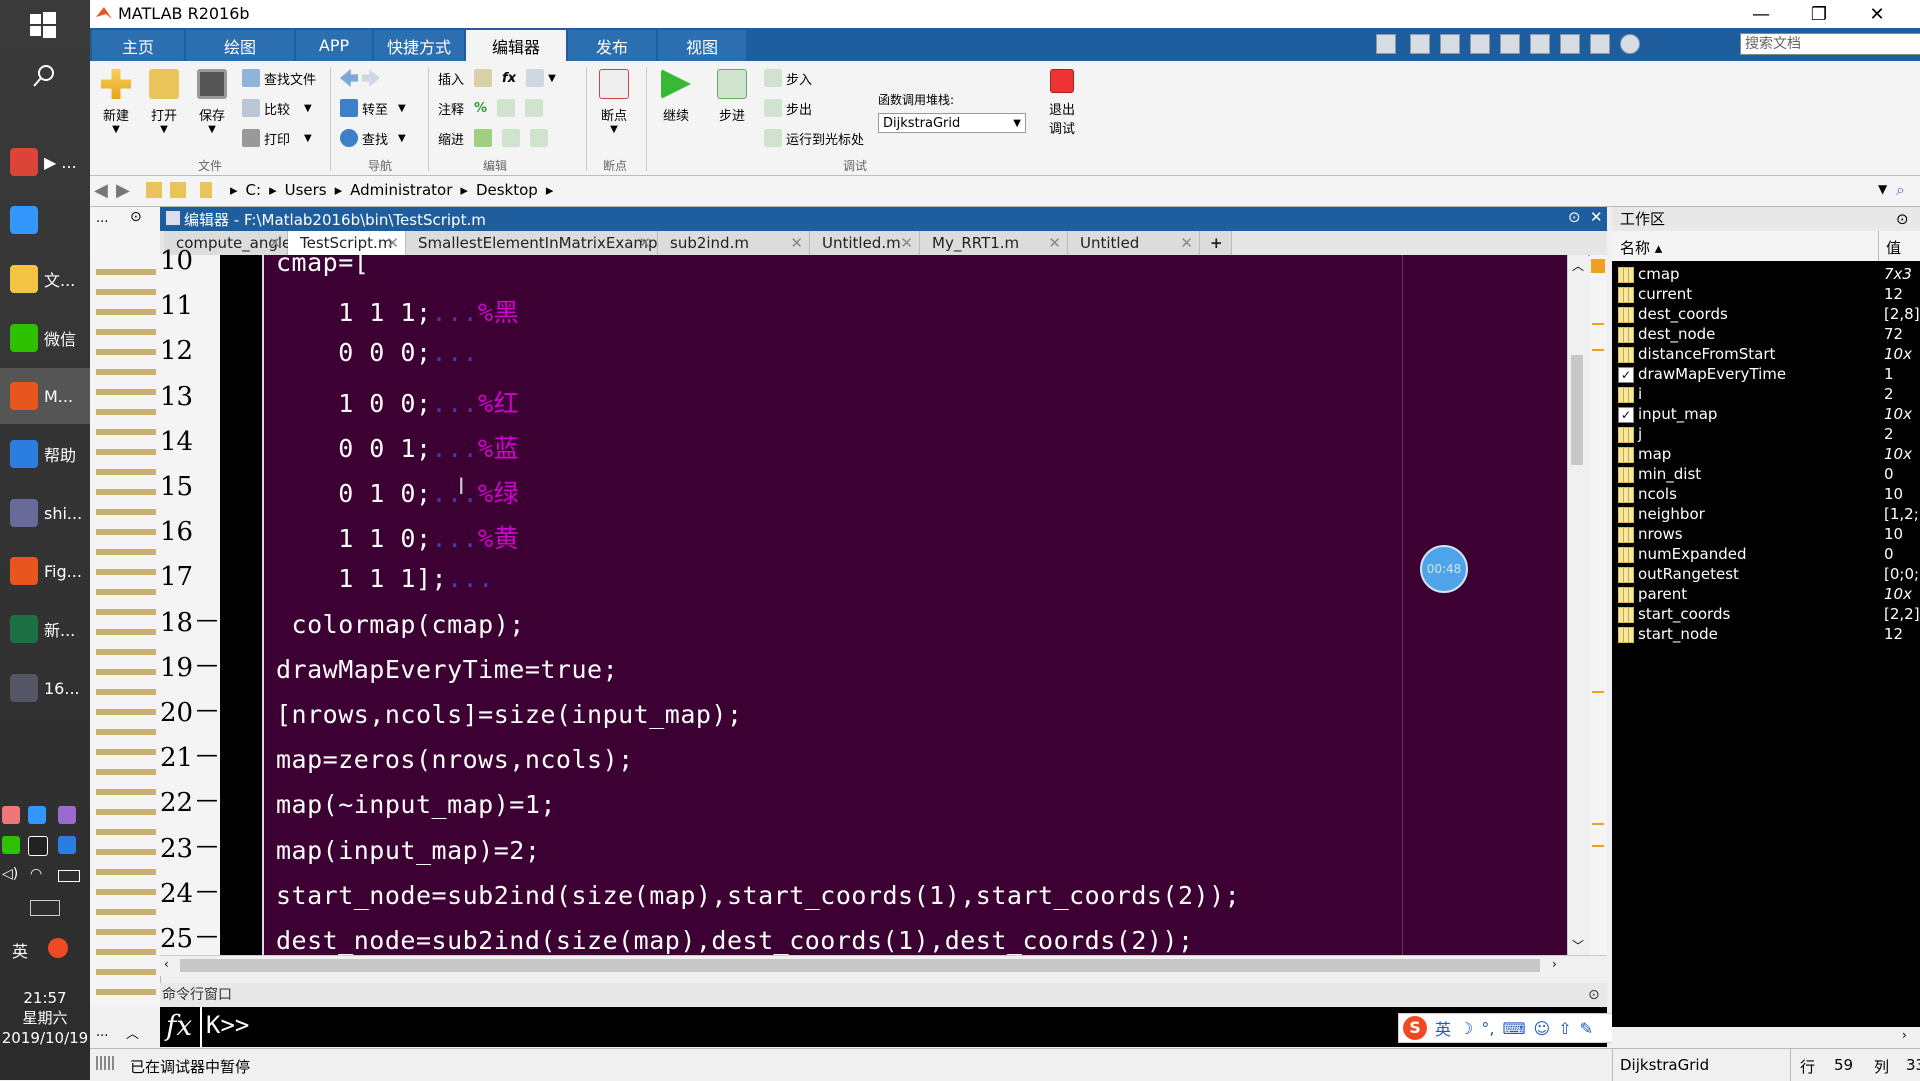  Describe the element at coordinates (612, 45) in the screenshot. I see `tab-5: 发布` at that location.